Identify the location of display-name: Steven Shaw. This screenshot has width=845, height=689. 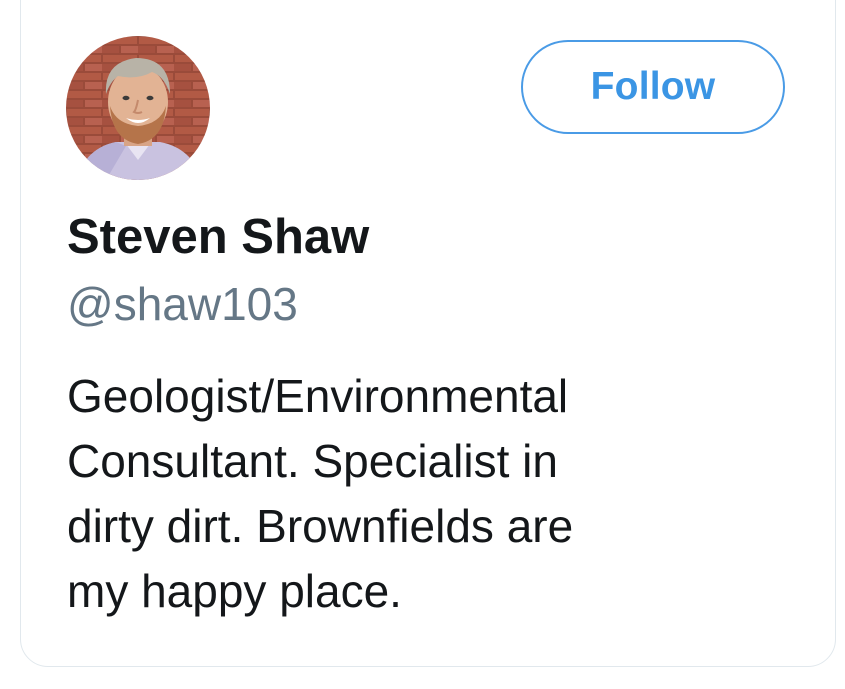
(218, 237).